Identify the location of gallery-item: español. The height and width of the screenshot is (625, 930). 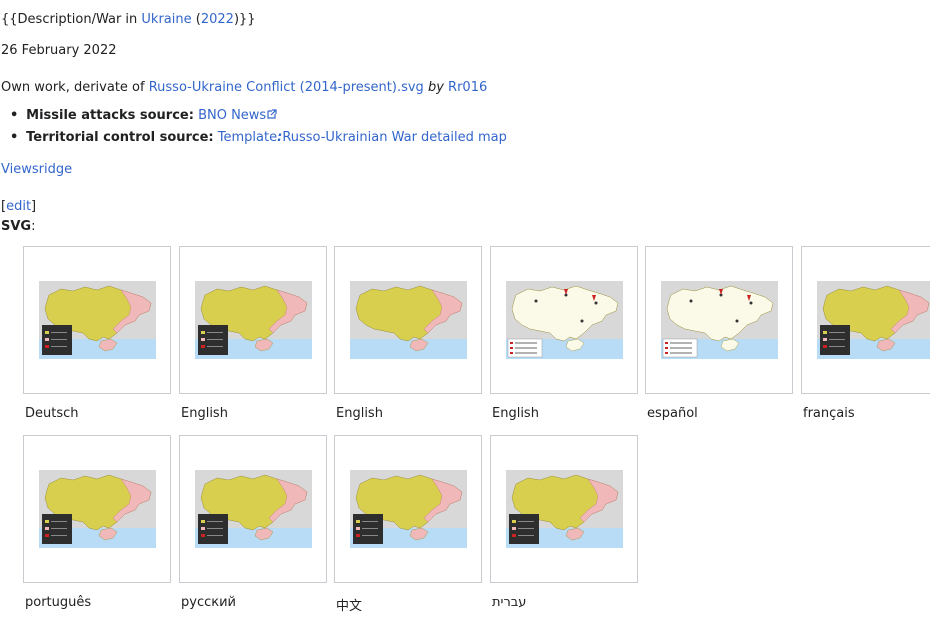
(719, 341).